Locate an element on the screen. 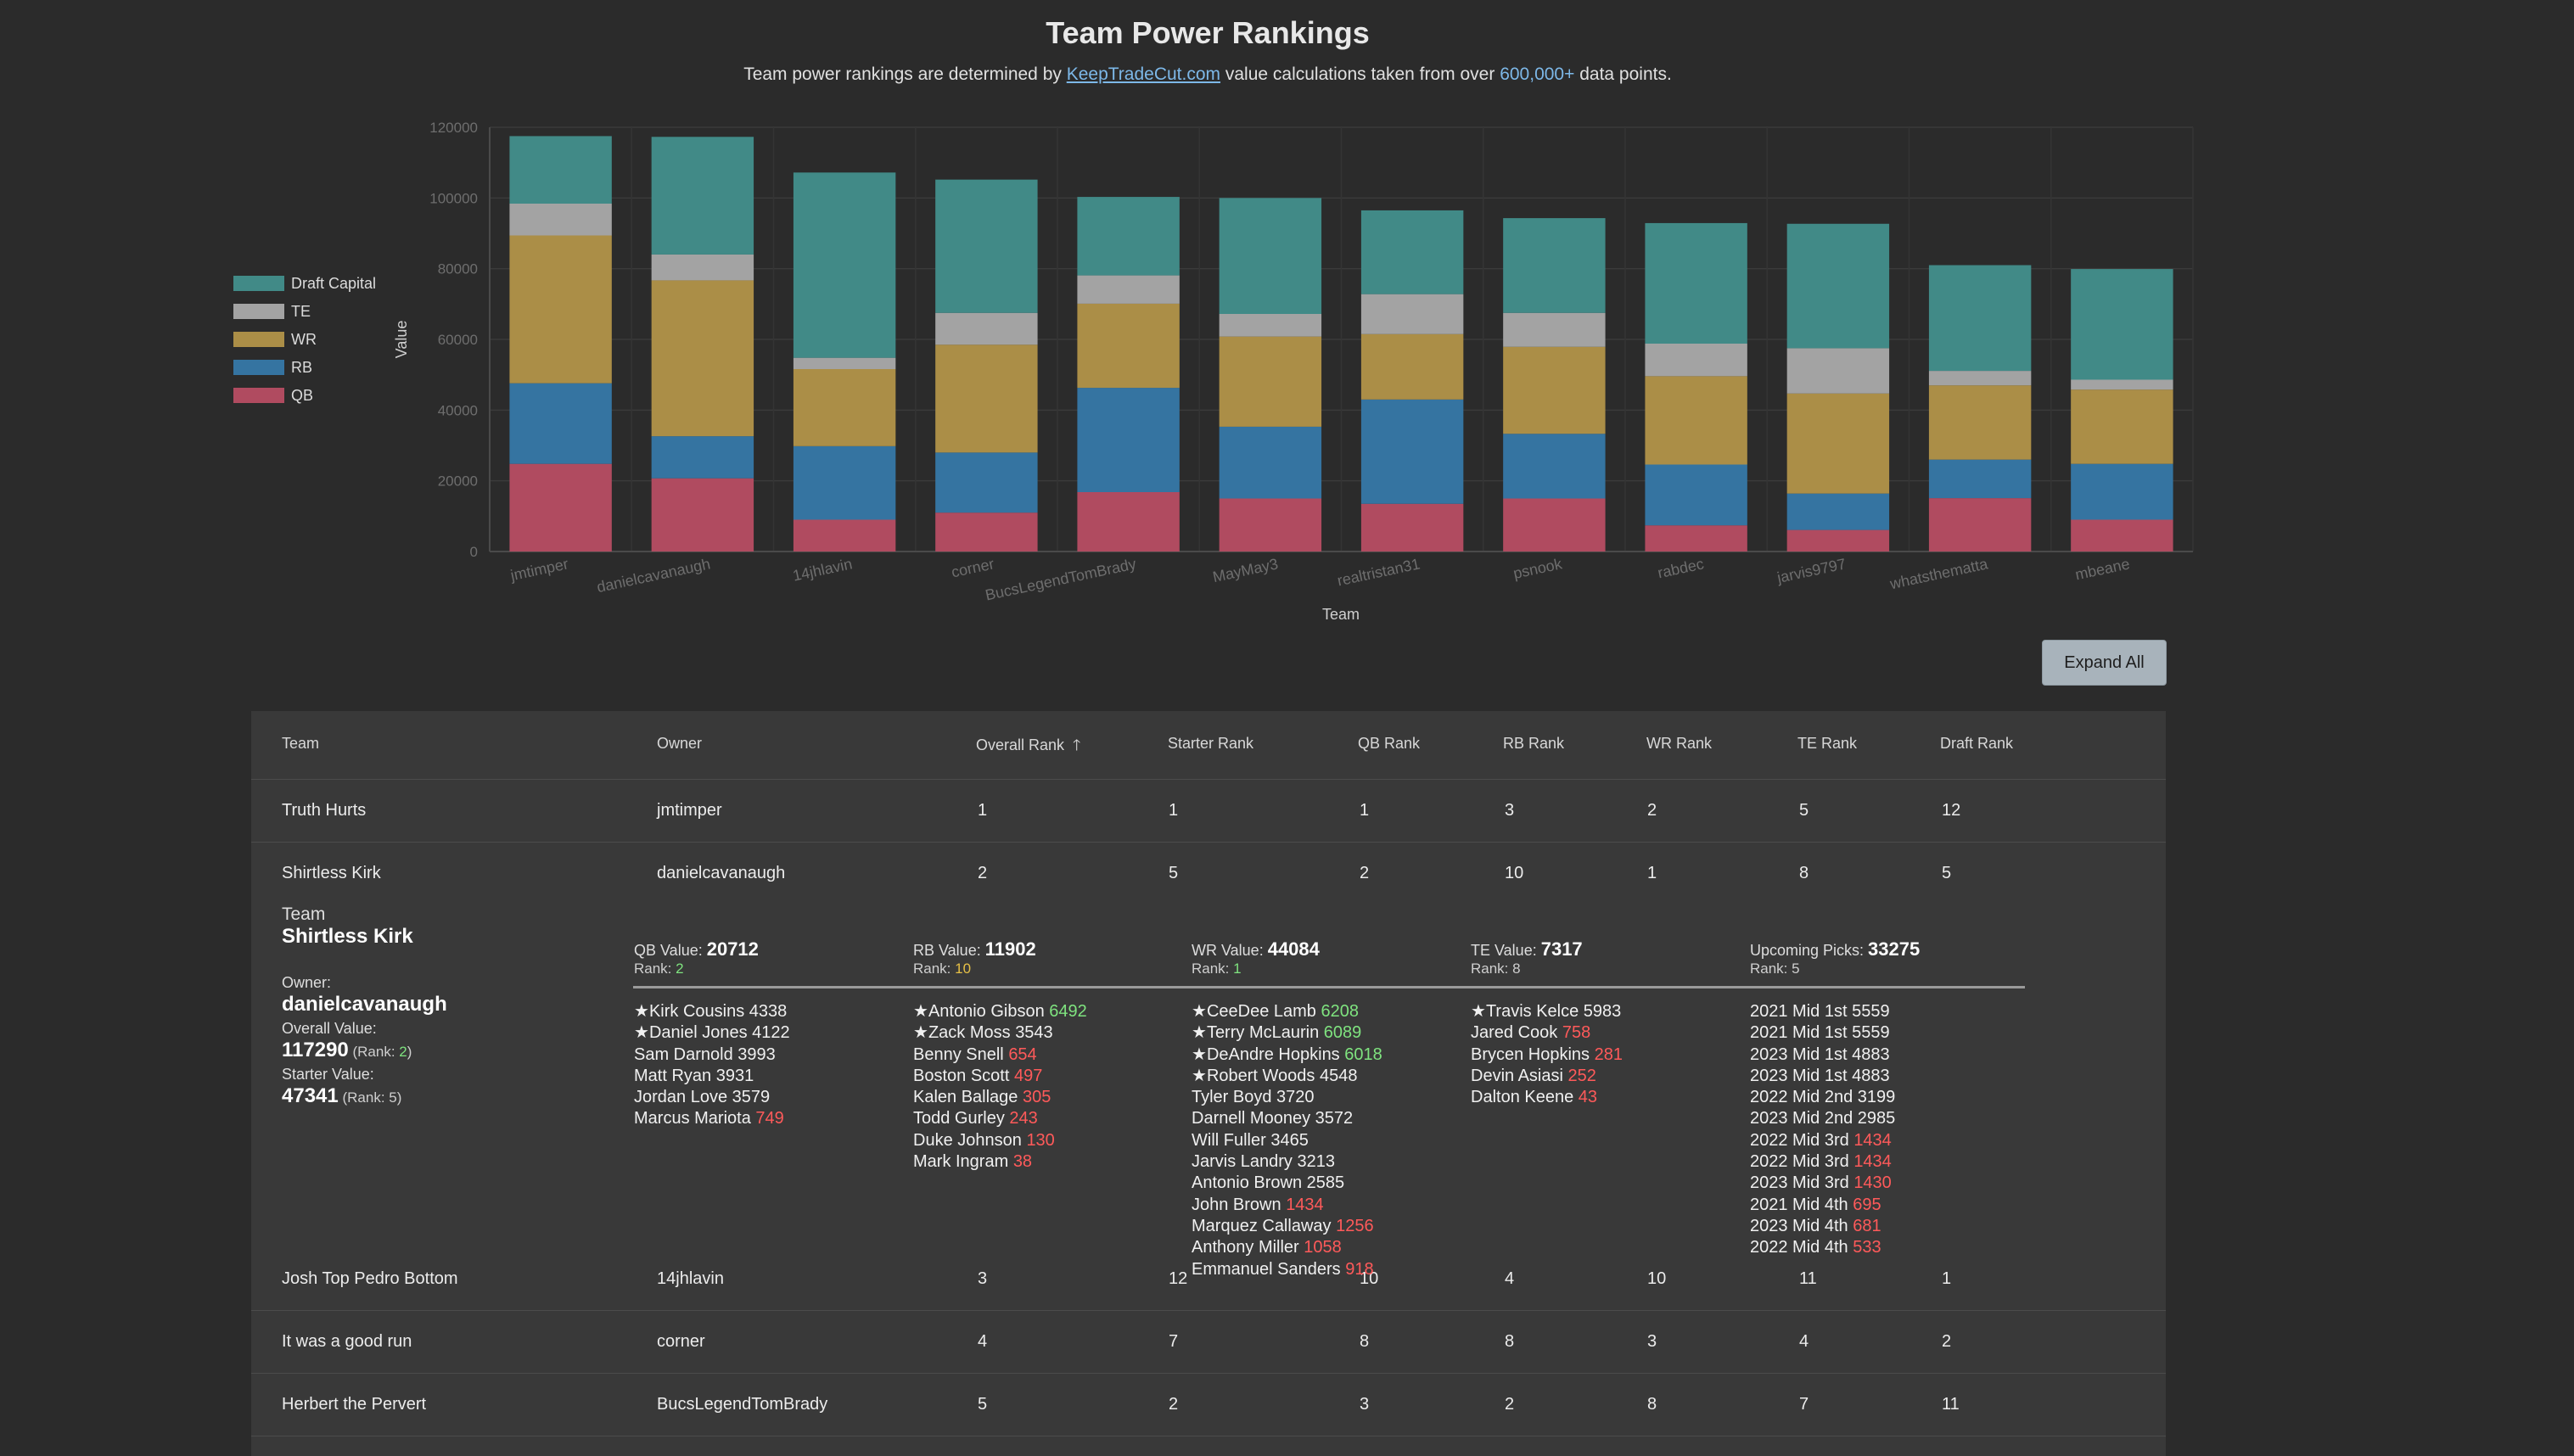 The width and height of the screenshot is (2574, 1456). player-item: ★Kirk Cousins 4338 is located at coordinates (712, 1011).